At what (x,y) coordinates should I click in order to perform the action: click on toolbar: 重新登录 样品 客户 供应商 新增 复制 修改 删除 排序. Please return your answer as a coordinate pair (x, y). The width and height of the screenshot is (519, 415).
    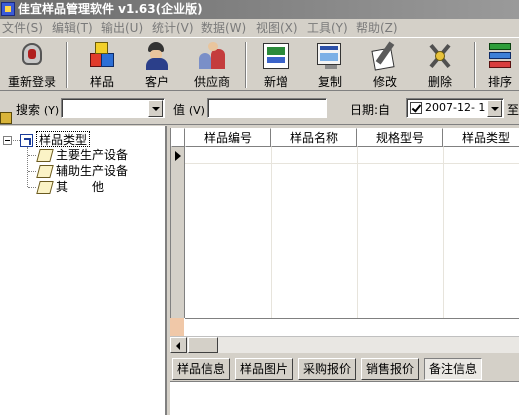
    Looking at the image, I should click on (259, 64).